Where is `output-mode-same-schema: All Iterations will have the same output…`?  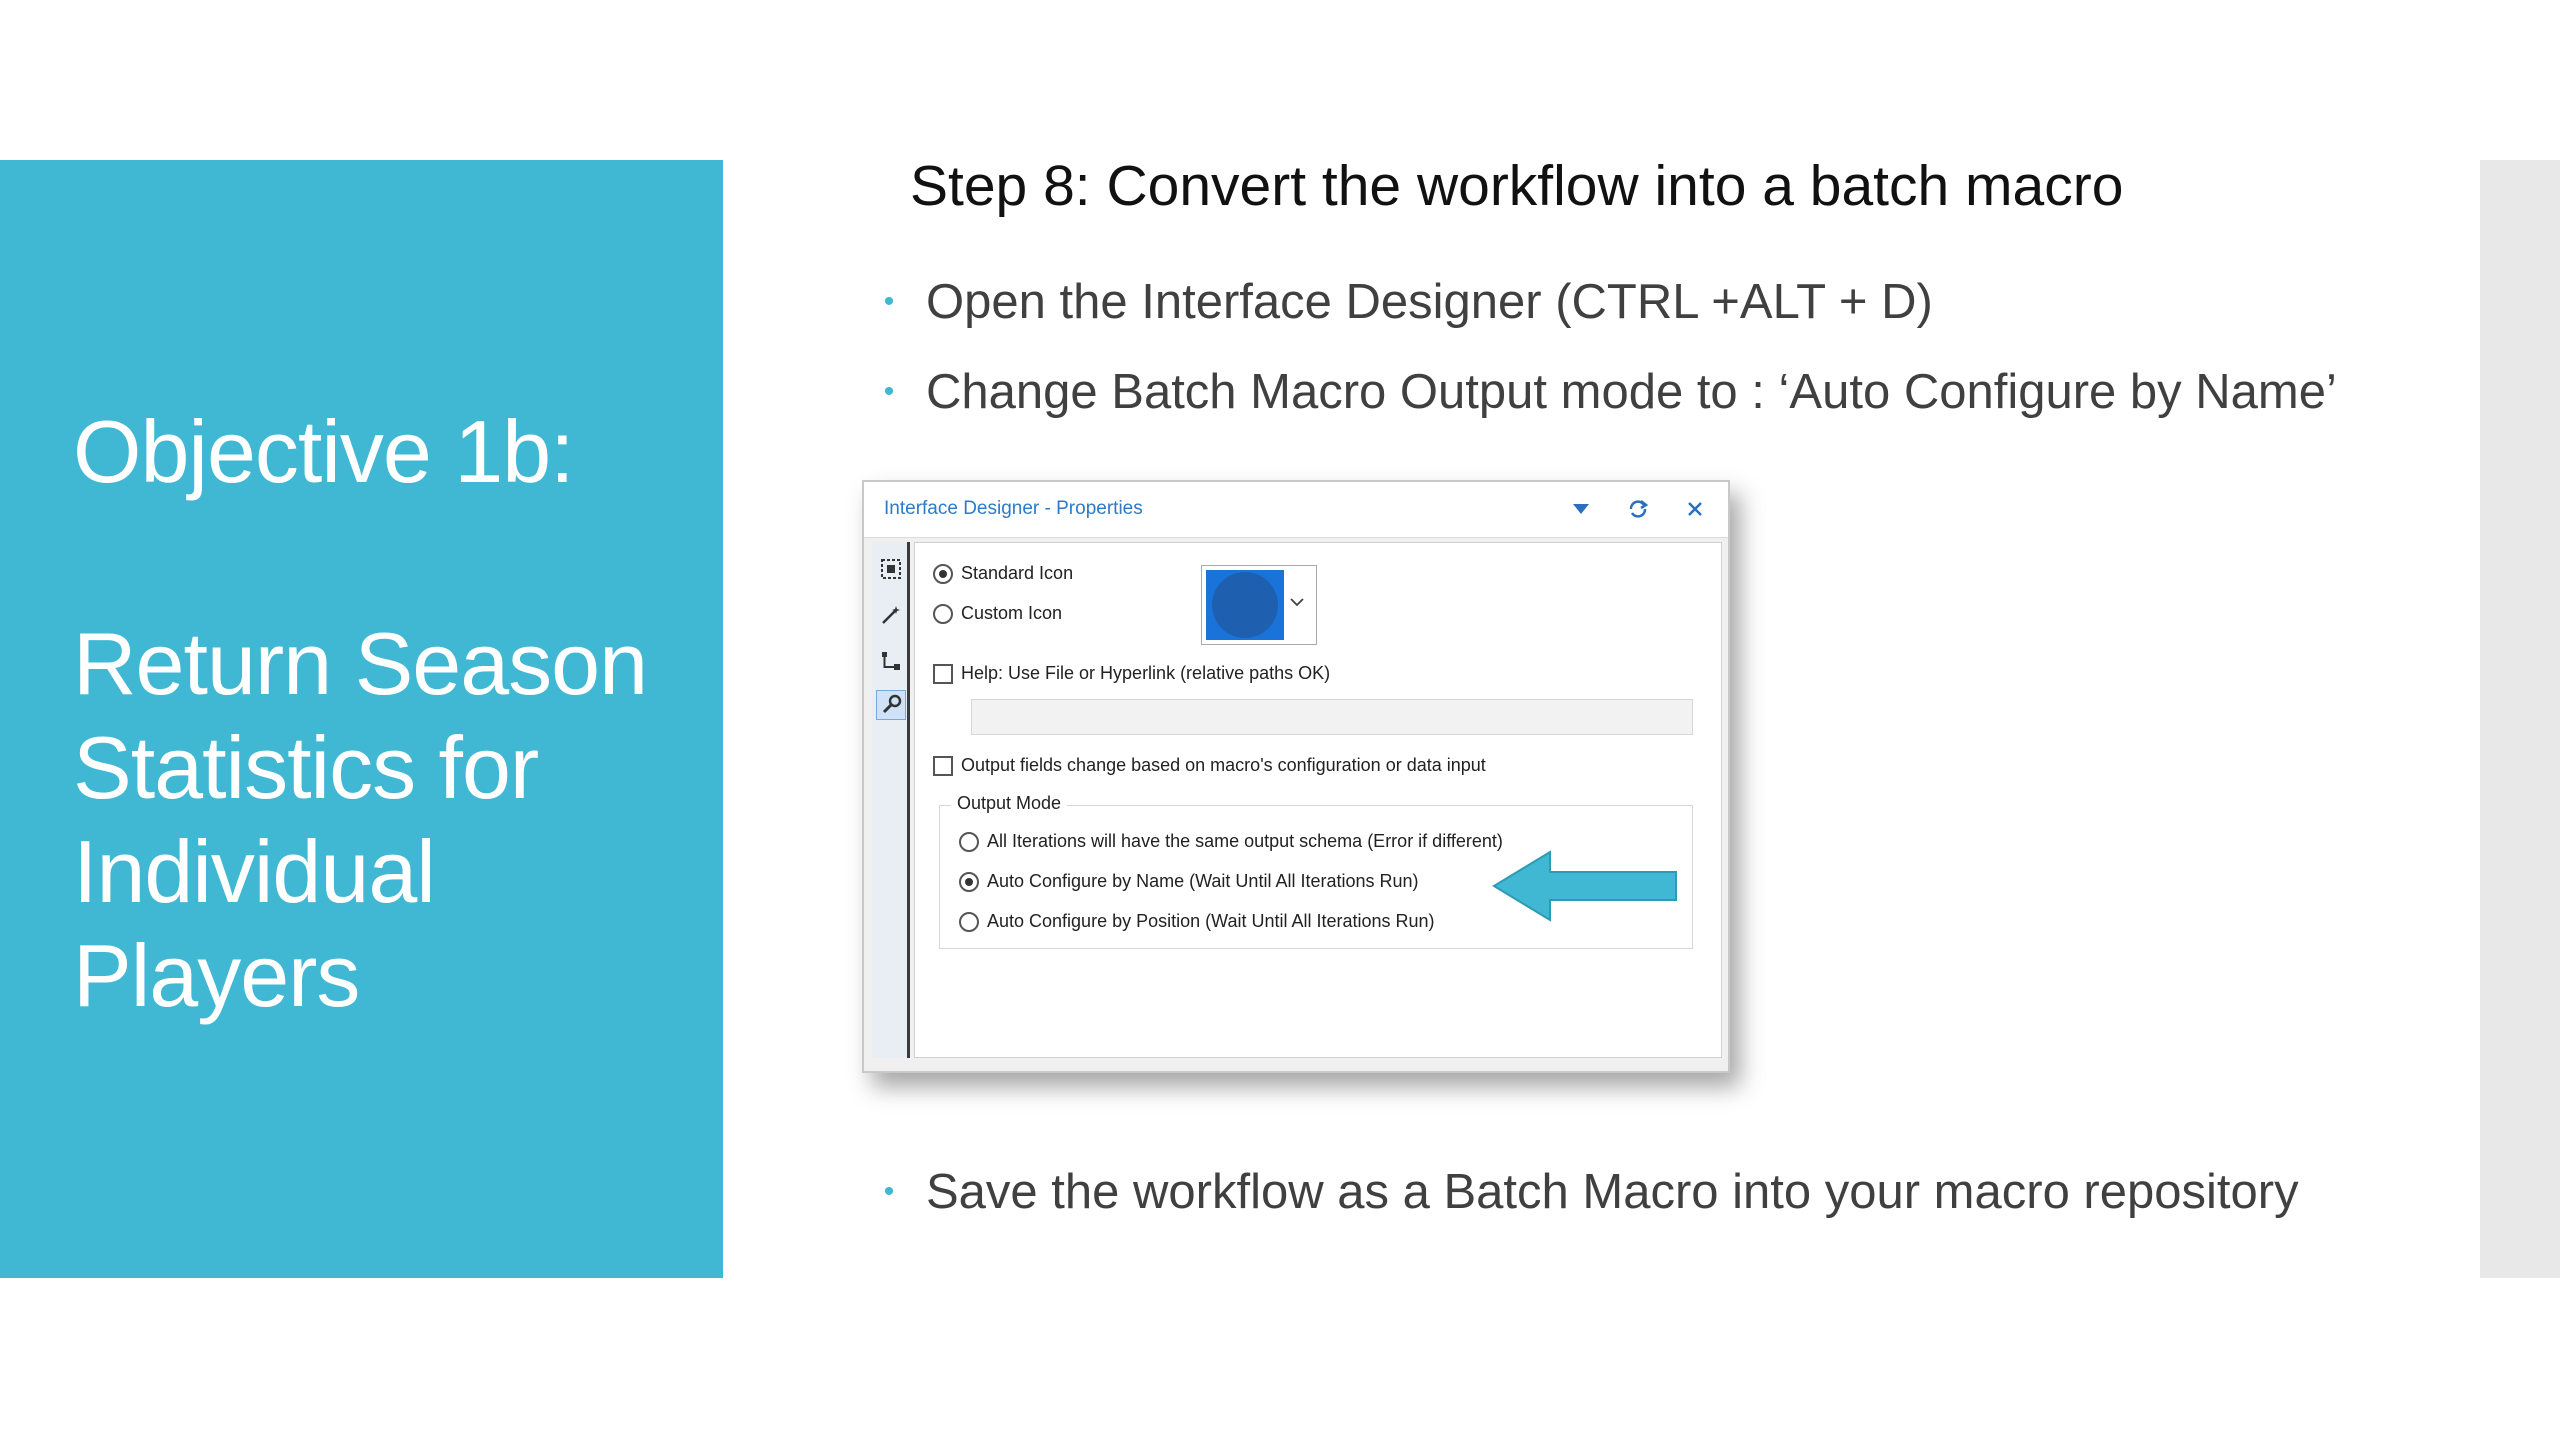
output-mode-same-schema: All Iterations will have the same output… is located at coordinates (1231, 841).